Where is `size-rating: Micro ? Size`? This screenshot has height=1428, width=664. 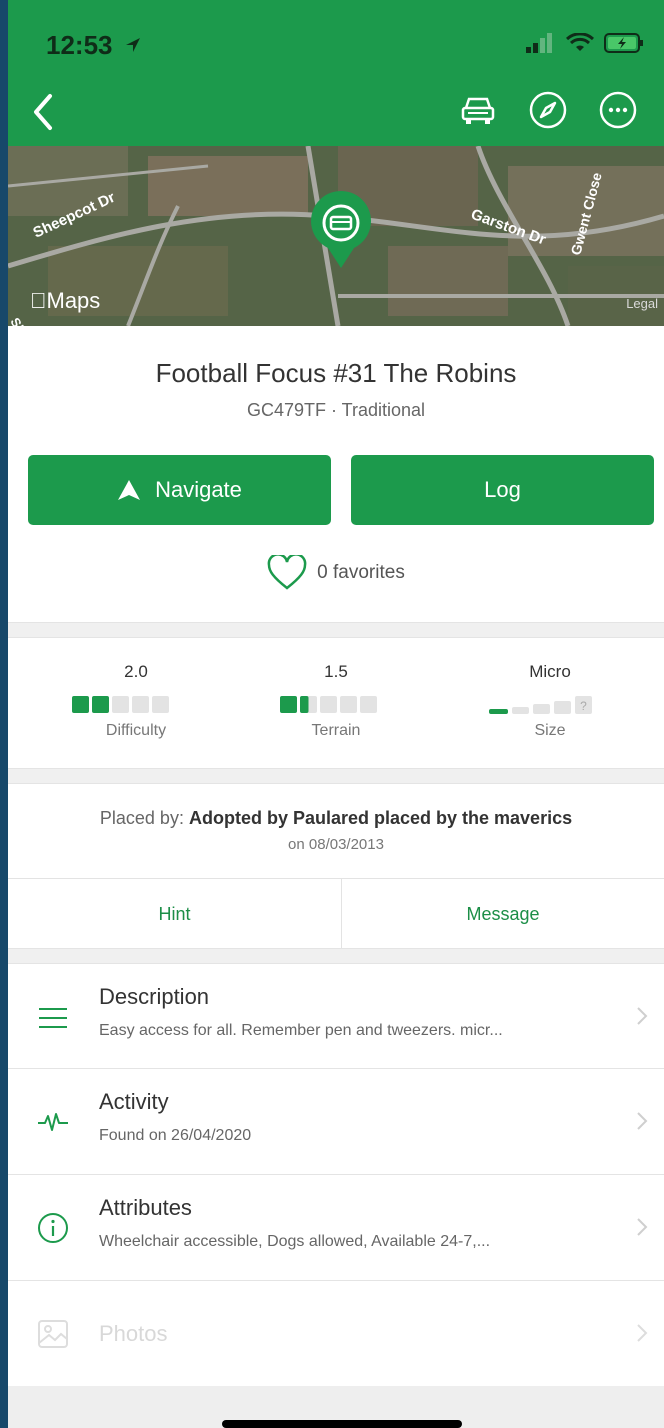 size-rating: Micro ? Size is located at coordinates (550, 701).